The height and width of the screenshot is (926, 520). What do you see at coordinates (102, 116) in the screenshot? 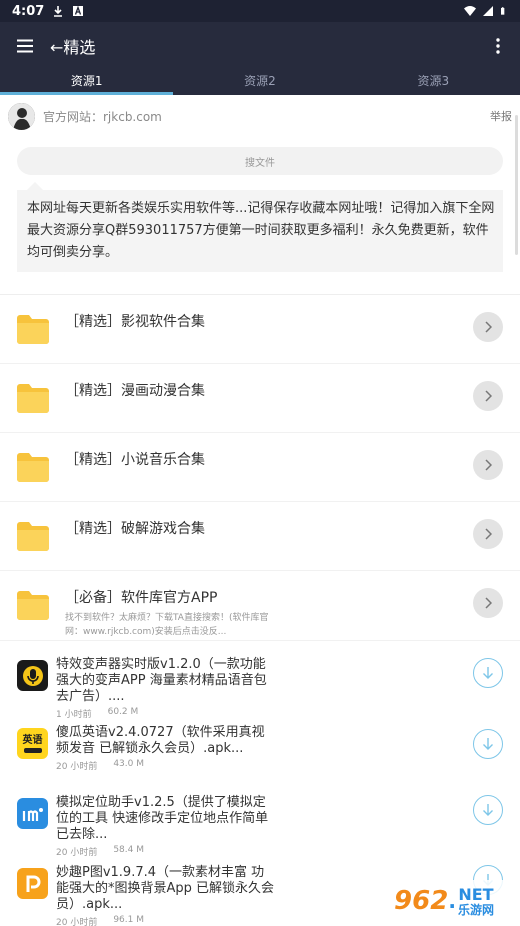
I see `site-url-label: 官方网站：rjkcb.com` at bounding box center [102, 116].